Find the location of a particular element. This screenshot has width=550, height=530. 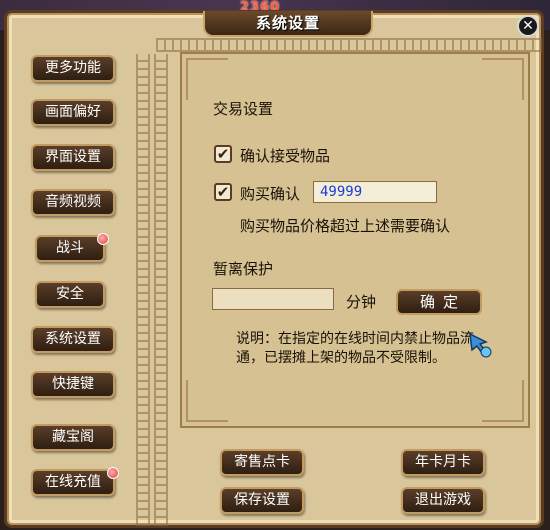

confirm-receive-checkbox: ✔ is located at coordinates (223, 154).